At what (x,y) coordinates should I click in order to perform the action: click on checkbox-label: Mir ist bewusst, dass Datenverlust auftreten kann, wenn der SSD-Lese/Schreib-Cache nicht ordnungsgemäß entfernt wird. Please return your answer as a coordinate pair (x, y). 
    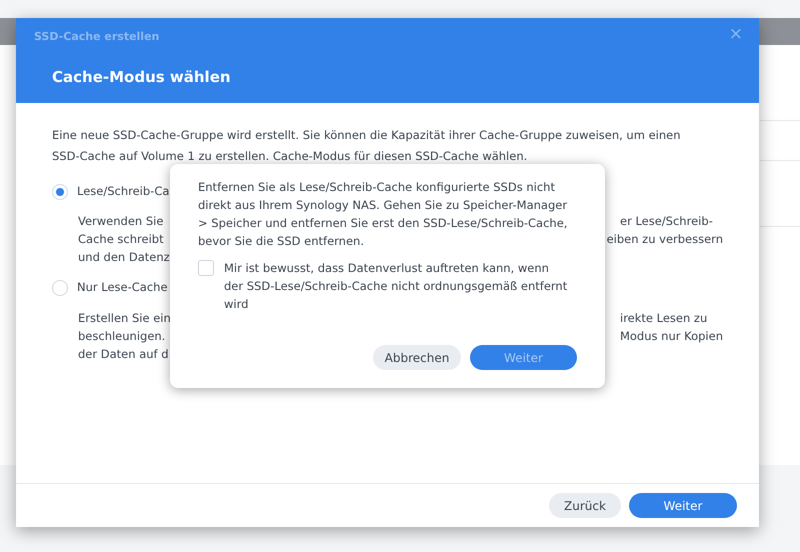
    Looking at the image, I should click on (396, 286).